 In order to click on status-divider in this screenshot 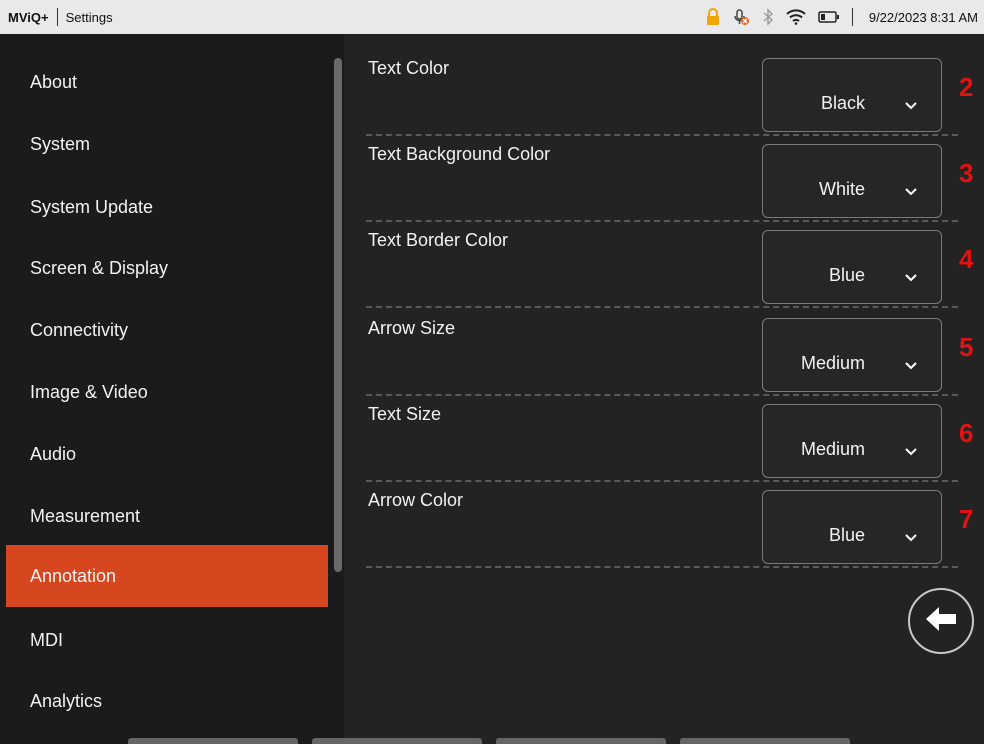, I will do `click(852, 17)`.